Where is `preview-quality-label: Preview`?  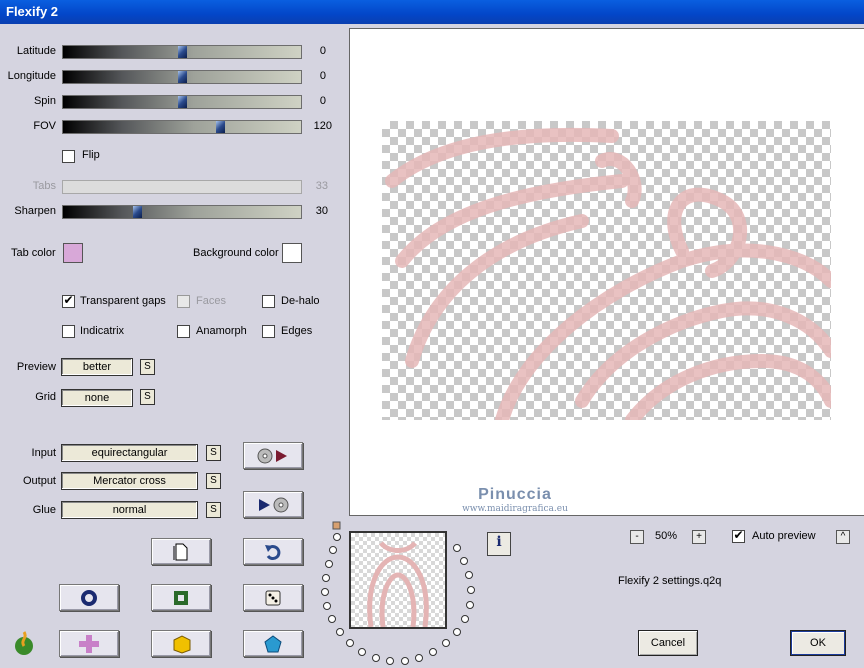 preview-quality-label: Preview is located at coordinates (36, 367).